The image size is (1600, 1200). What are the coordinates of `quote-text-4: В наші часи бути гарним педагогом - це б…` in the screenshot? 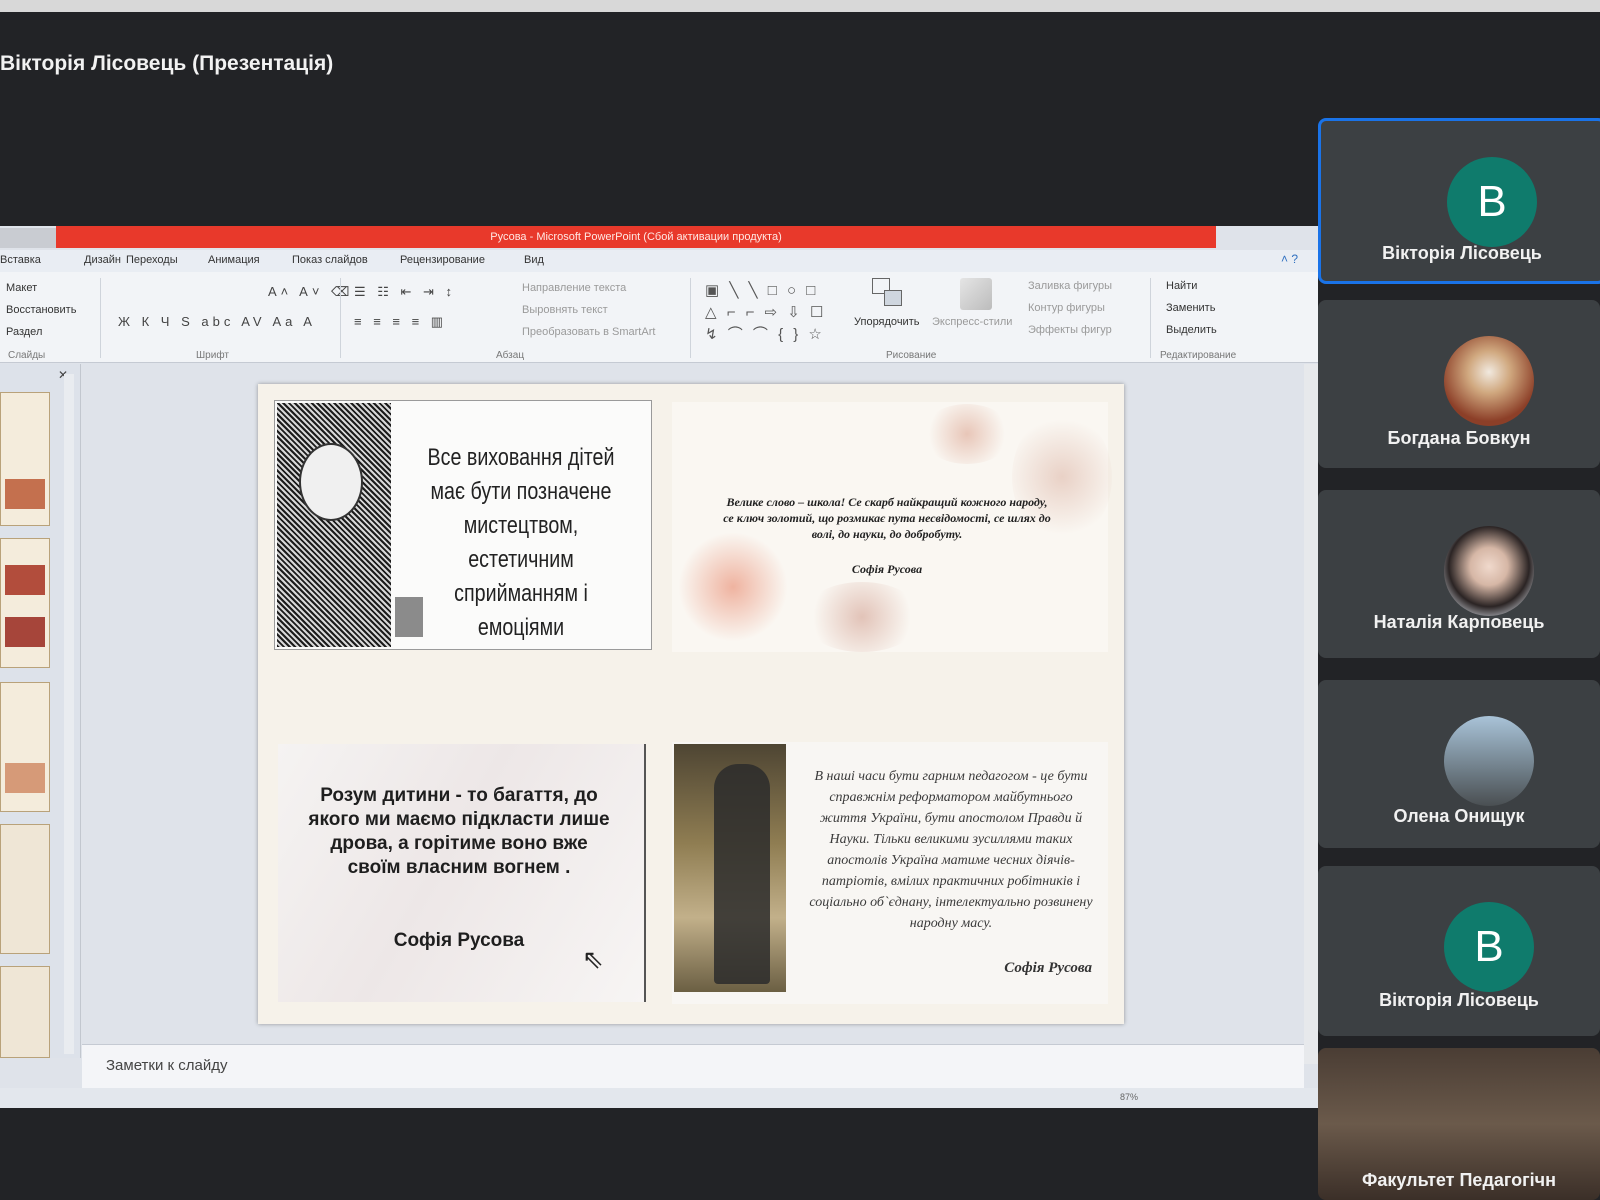 It's located at (951, 850).